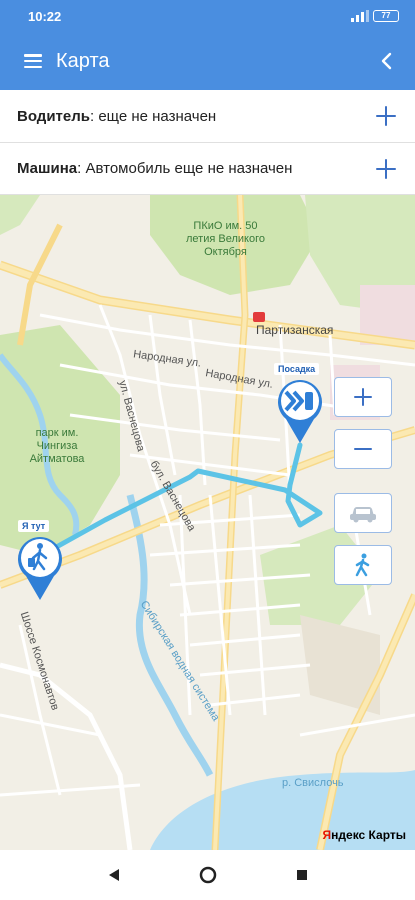  Describe the element at coordinates (45, 16) in the screenshot. I see `status-time: 10:22` at that location.